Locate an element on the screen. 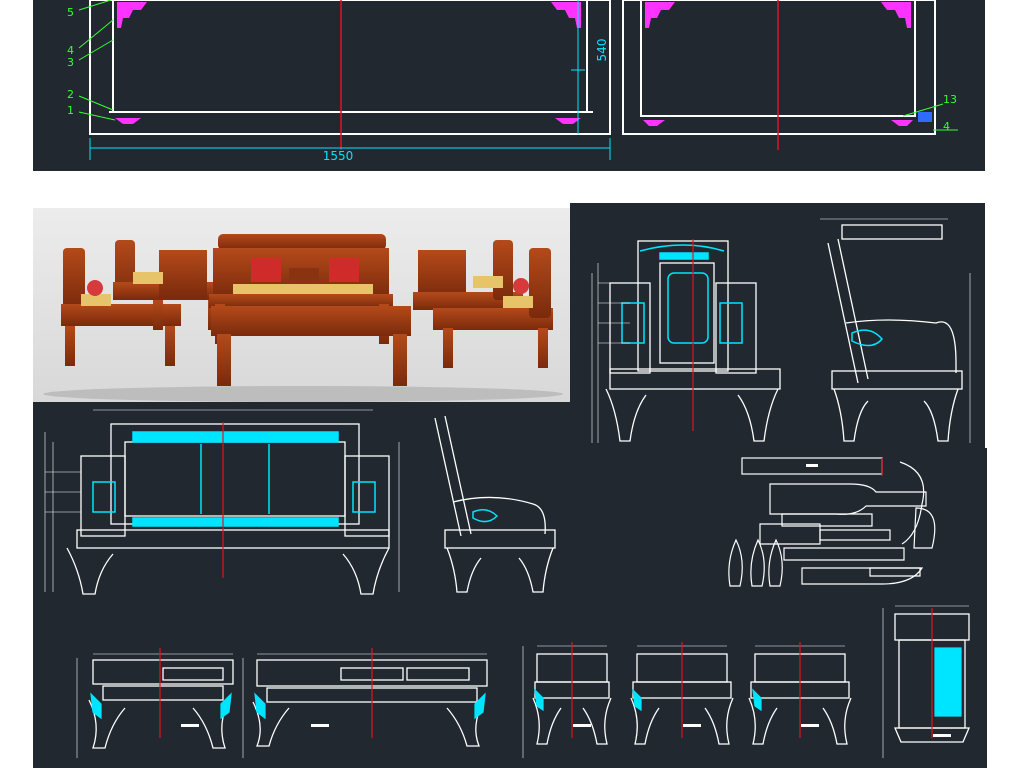 The image size is (1024, 768). width-dimension: 1550 is located at coordinates (338, 156).